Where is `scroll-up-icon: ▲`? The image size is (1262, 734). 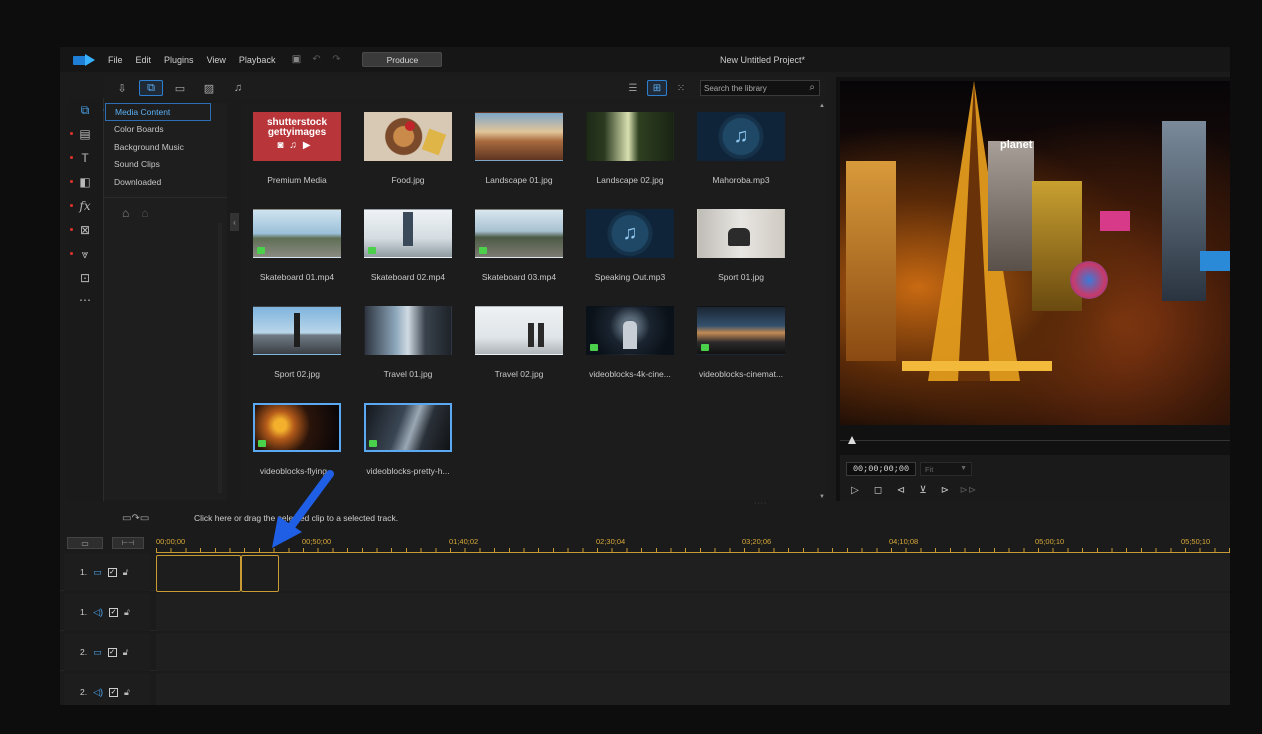
scroll-up-icon: ▲ is located at coordinates (822, 106).